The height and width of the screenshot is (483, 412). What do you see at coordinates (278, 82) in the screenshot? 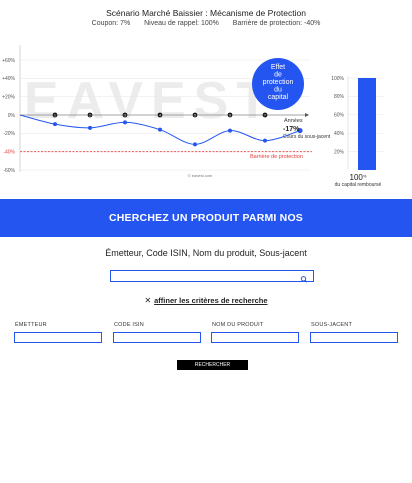
I see `bubble-line: protection` at bounding box center [278, 82].